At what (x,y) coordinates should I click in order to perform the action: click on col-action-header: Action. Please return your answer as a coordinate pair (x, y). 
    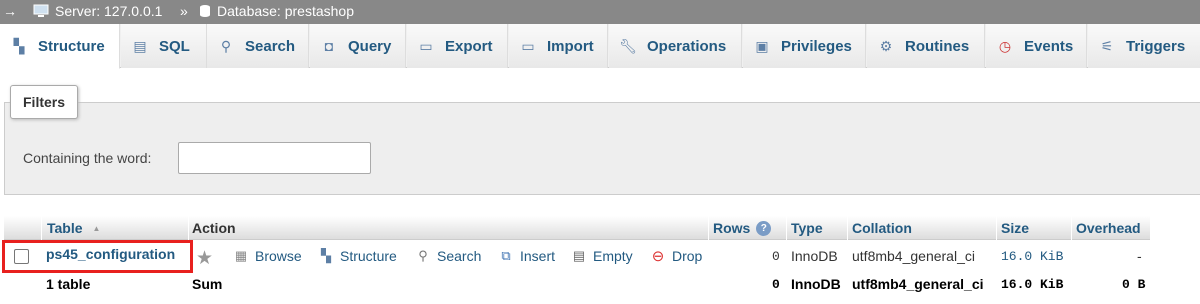
    Looking at the image, I should click on (214, 228).